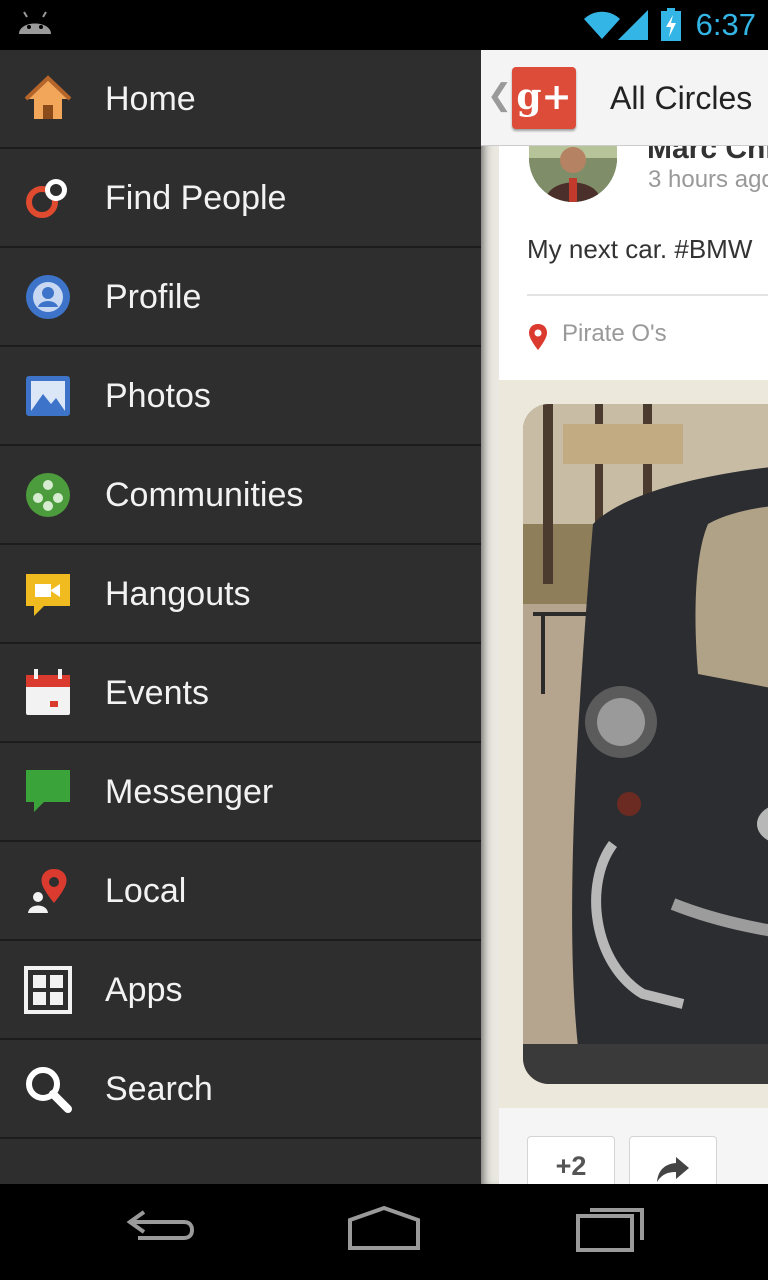 This screenshot has height=1280, width=768. I want to click on apps-icon, so click(48, 990).